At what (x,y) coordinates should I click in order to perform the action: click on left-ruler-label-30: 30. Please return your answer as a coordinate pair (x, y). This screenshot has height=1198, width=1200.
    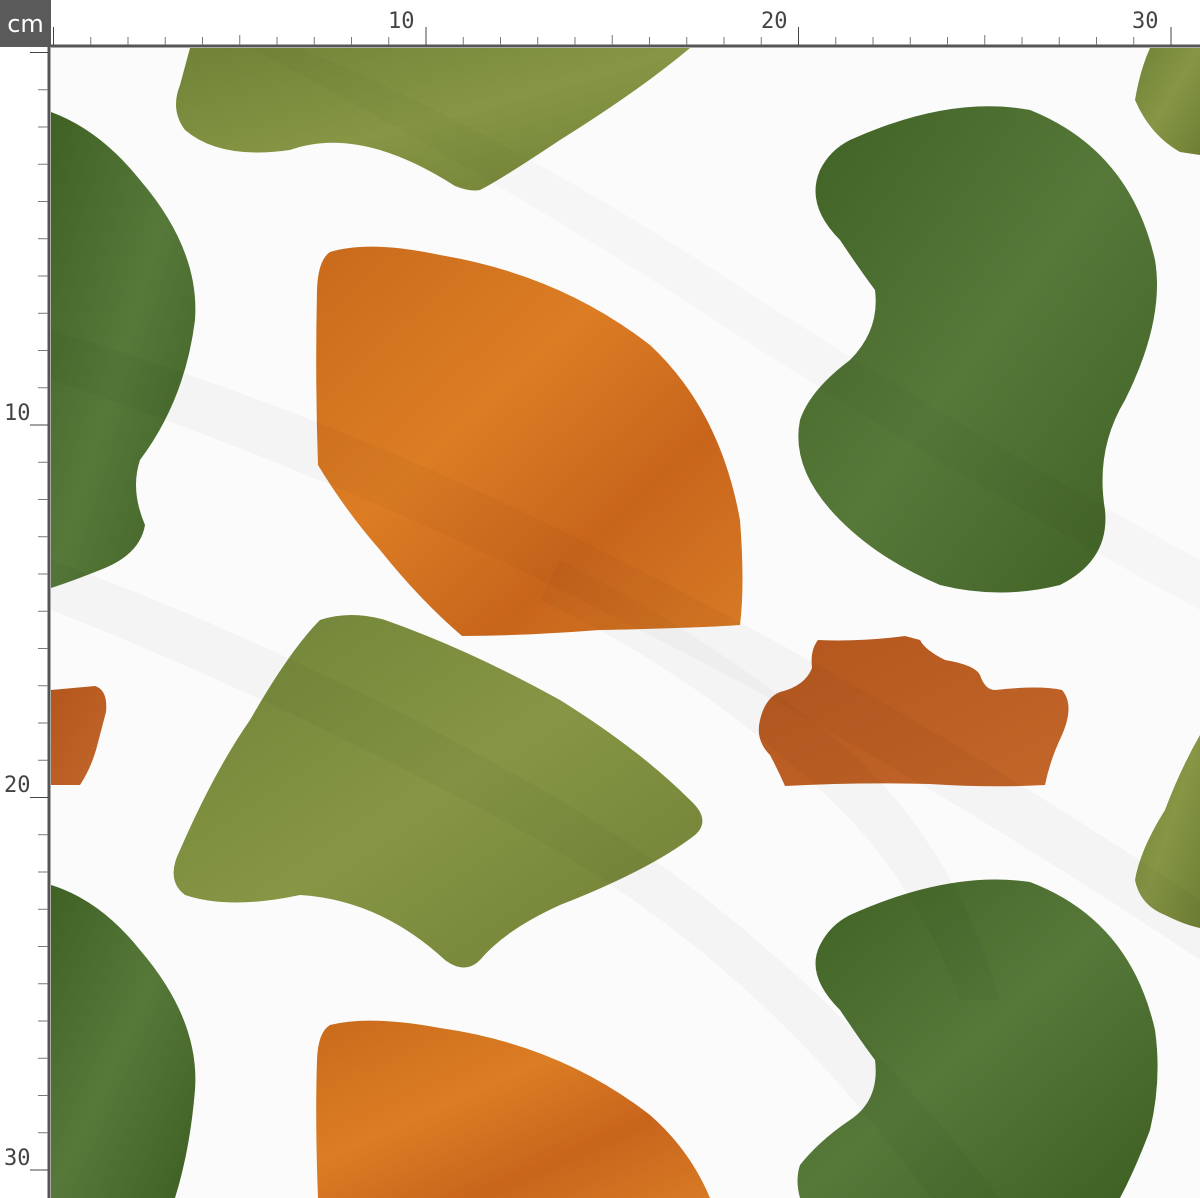
    Looking at the image, I should click on (17, 1158).